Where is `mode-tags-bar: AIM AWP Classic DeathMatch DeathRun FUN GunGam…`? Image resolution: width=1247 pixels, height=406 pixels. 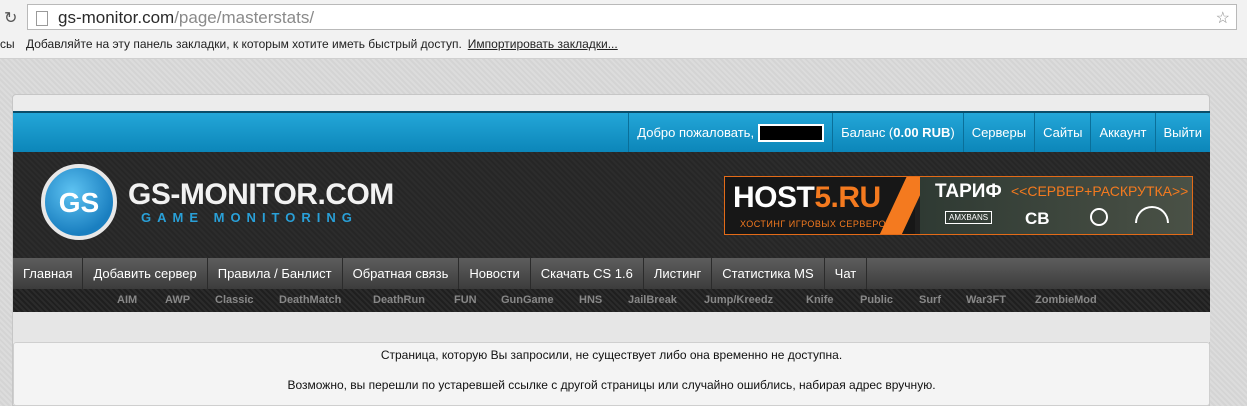
mode-tags-bar: AIM AWP Classic DeathMatch DeathRun FUN GunGam… is located at coordinates (611, 300).